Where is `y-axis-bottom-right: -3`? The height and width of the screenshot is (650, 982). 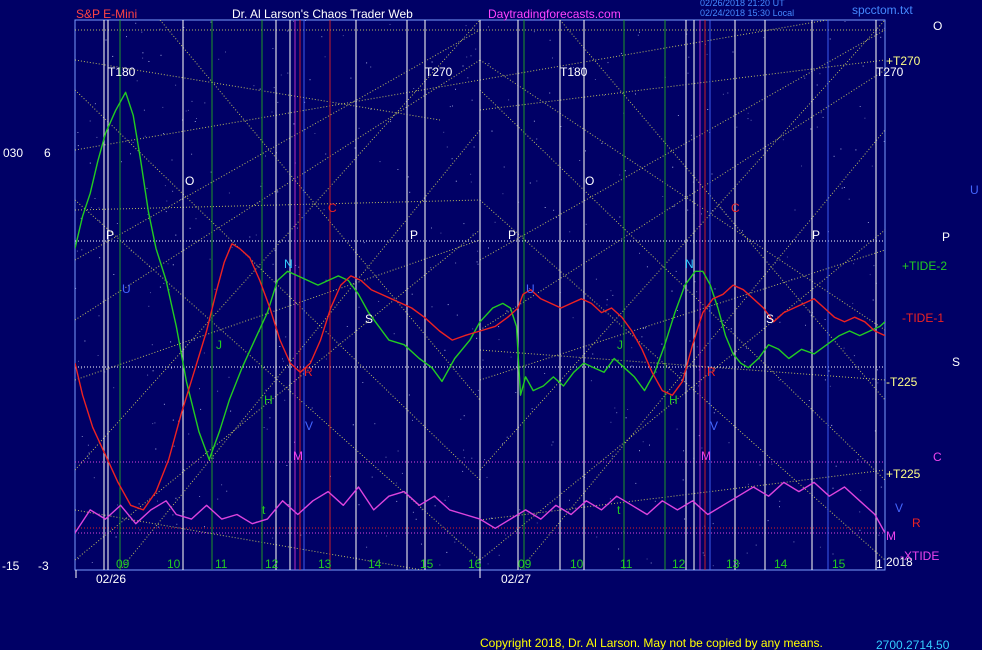 y-axis-bottom-right: -3 is located at coordinates (43, 566).